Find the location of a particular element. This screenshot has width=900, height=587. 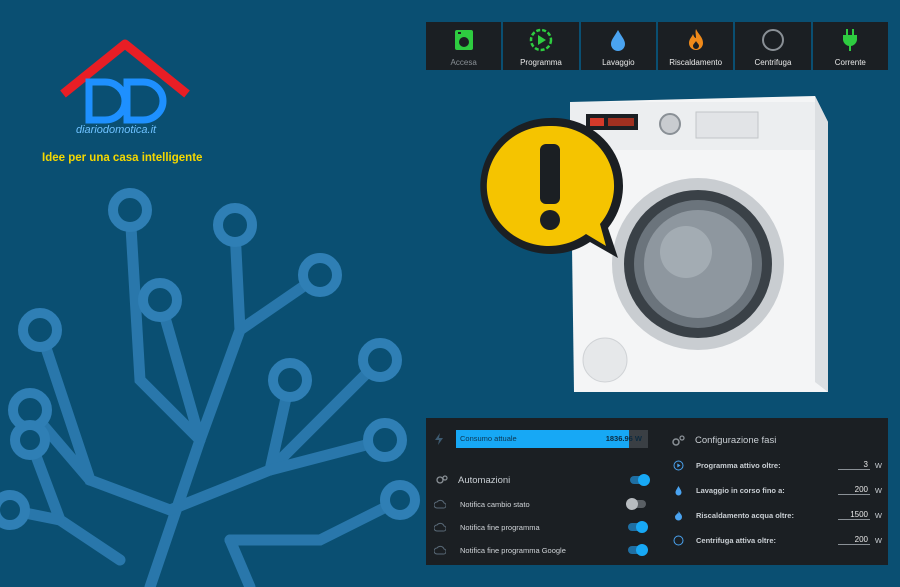

automation-label: Notifica fine programma is located at coordinates (500, 527).